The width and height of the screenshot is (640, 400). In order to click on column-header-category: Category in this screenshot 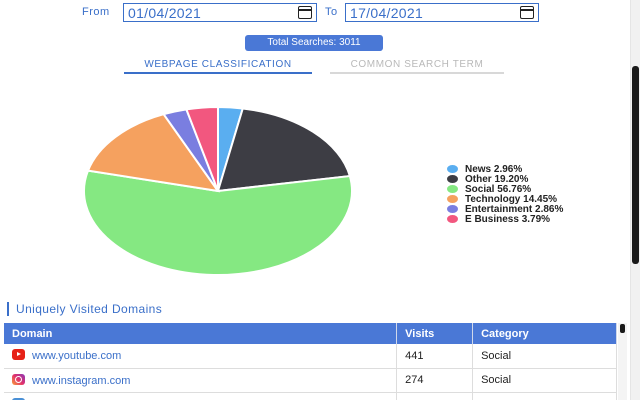, I will do `click(544, 333)`.